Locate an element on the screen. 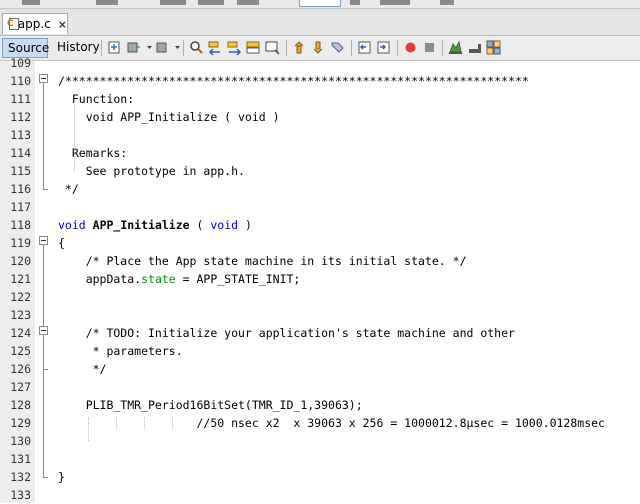  line-number: 119 is located at coordinates (20, 243).